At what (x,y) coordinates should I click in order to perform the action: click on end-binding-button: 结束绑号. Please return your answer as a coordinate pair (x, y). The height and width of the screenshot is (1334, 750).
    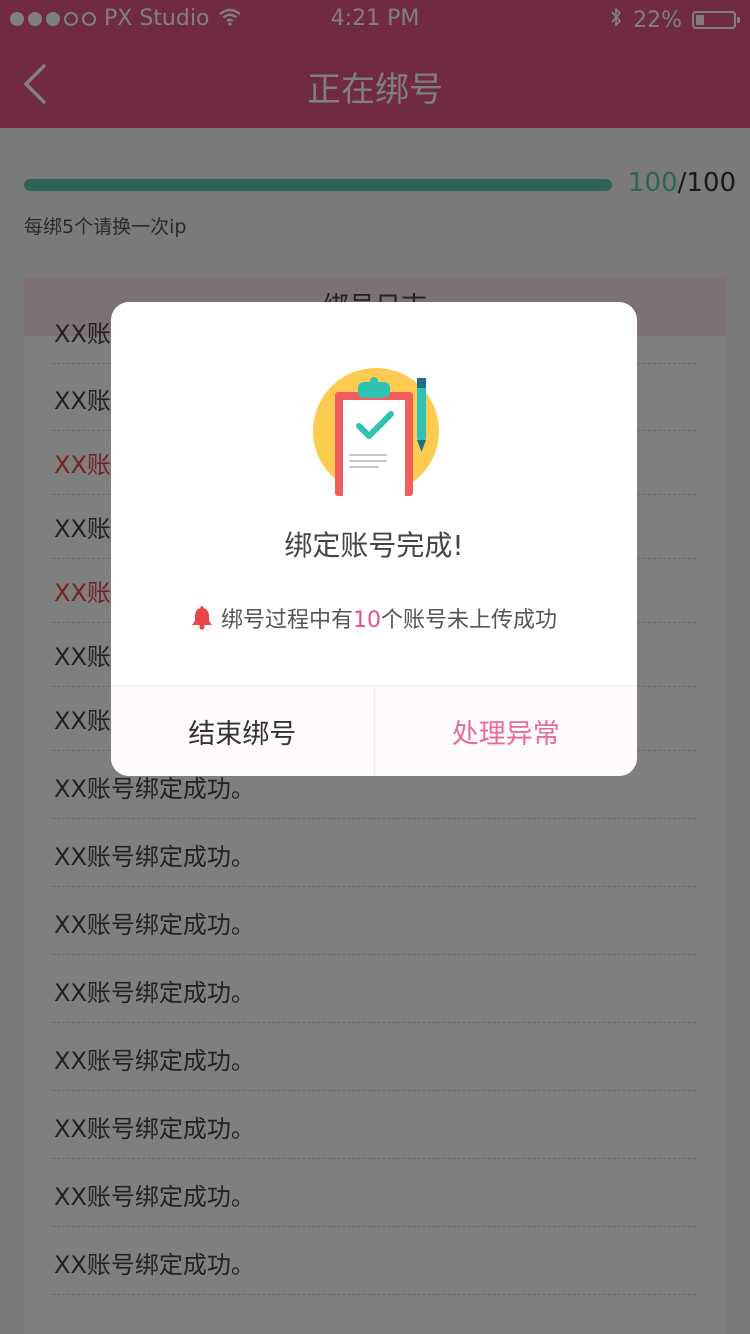
    Looking at the image, I should click on (243, 731).